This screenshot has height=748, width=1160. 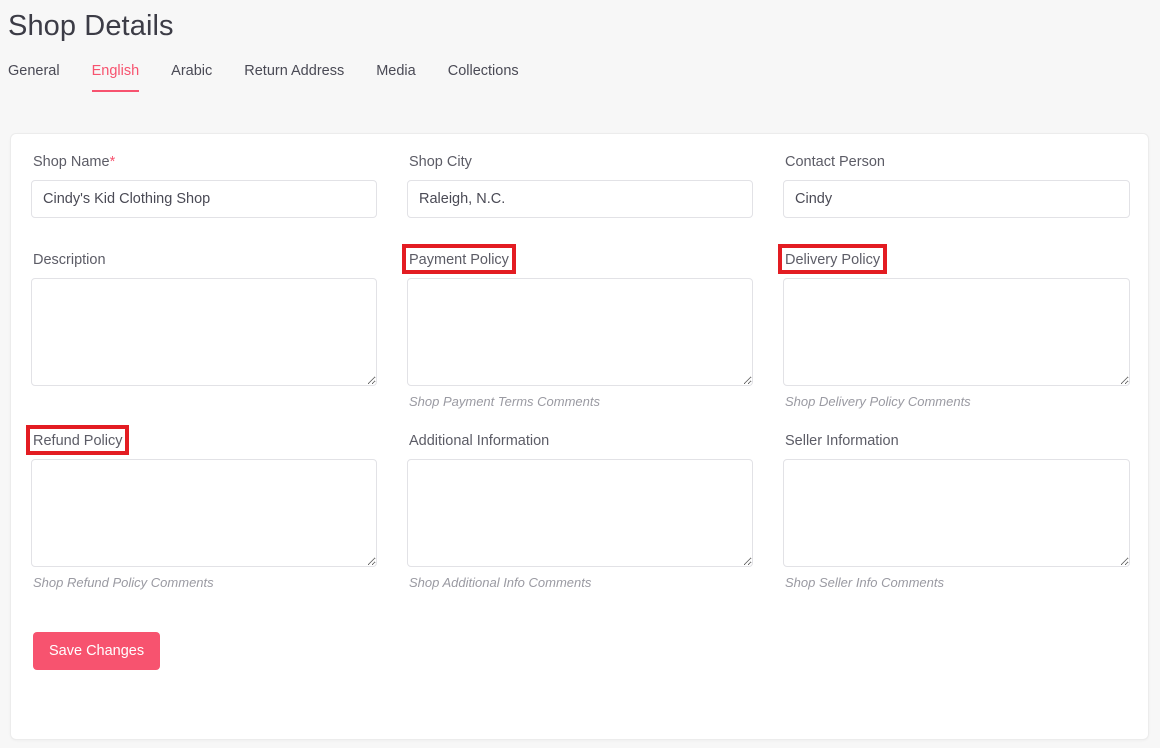 I want to click on tab-label: Media, so click(x=396, y=71).